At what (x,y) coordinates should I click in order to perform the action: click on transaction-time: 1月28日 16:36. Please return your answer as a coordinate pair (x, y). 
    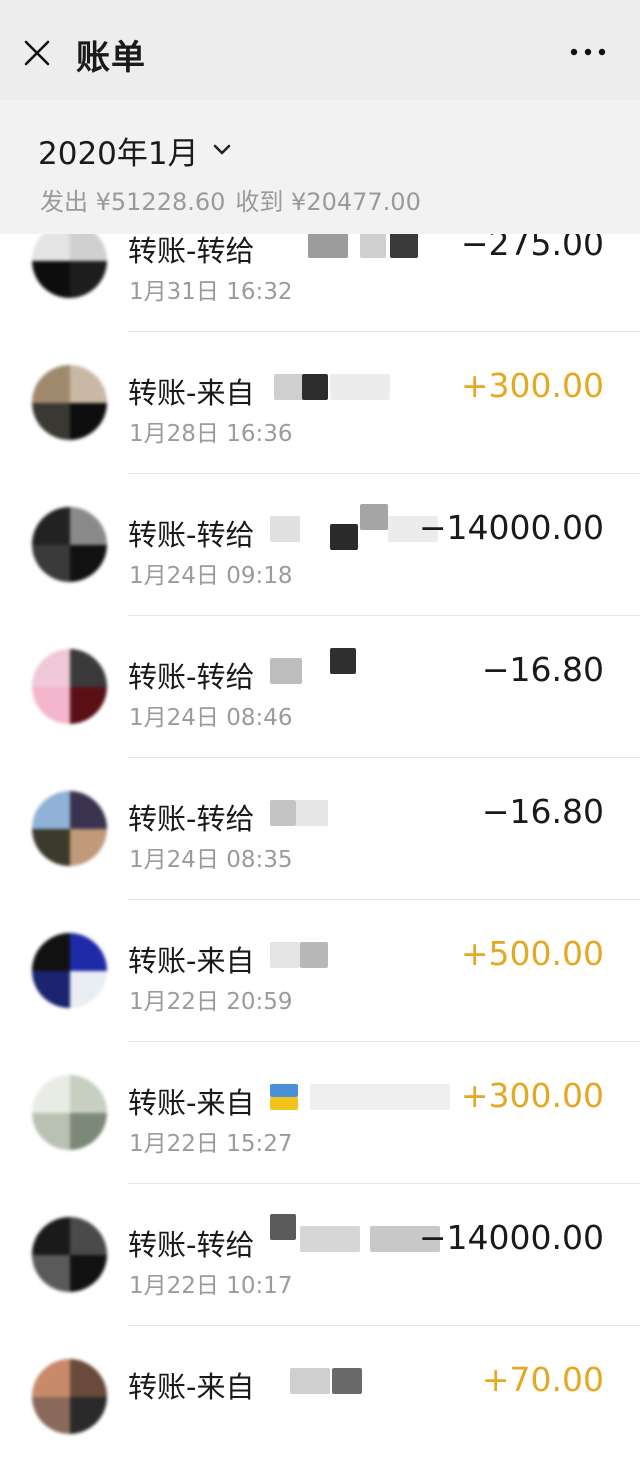
    Looking at the image, I should click on (211, 434).